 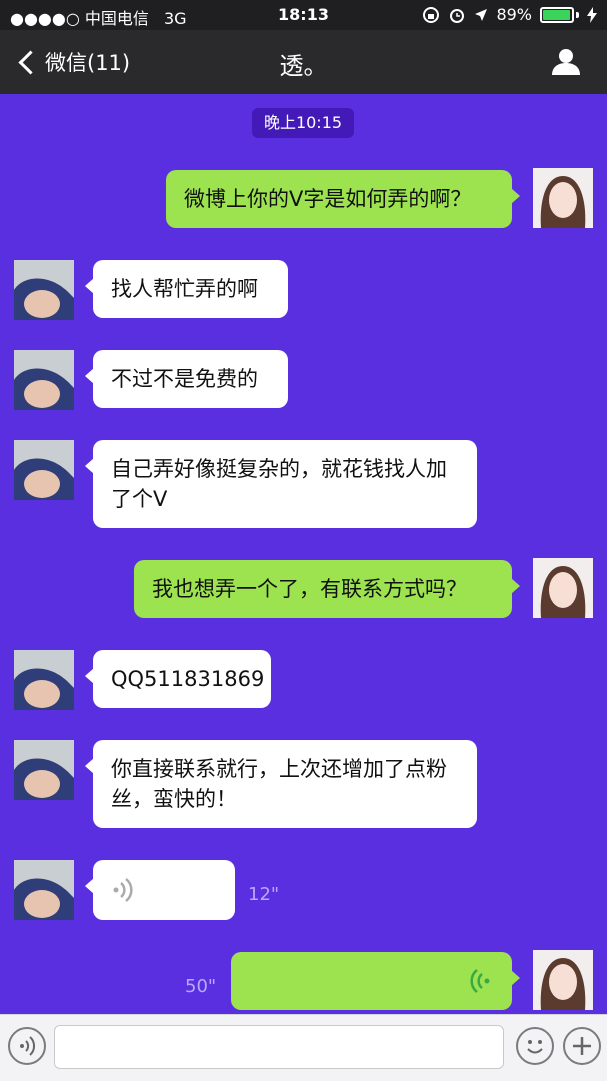 I want to click on battery-cap, so click(x=577, y=14).